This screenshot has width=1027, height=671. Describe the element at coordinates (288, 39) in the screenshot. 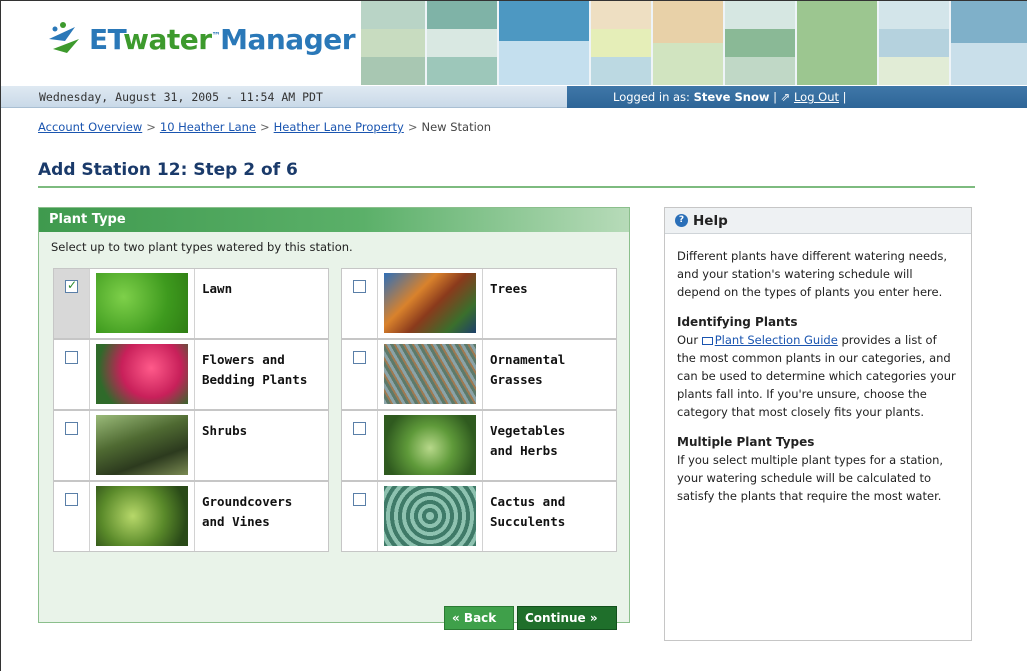

I see `logo-text-manager: Manager` at that location.